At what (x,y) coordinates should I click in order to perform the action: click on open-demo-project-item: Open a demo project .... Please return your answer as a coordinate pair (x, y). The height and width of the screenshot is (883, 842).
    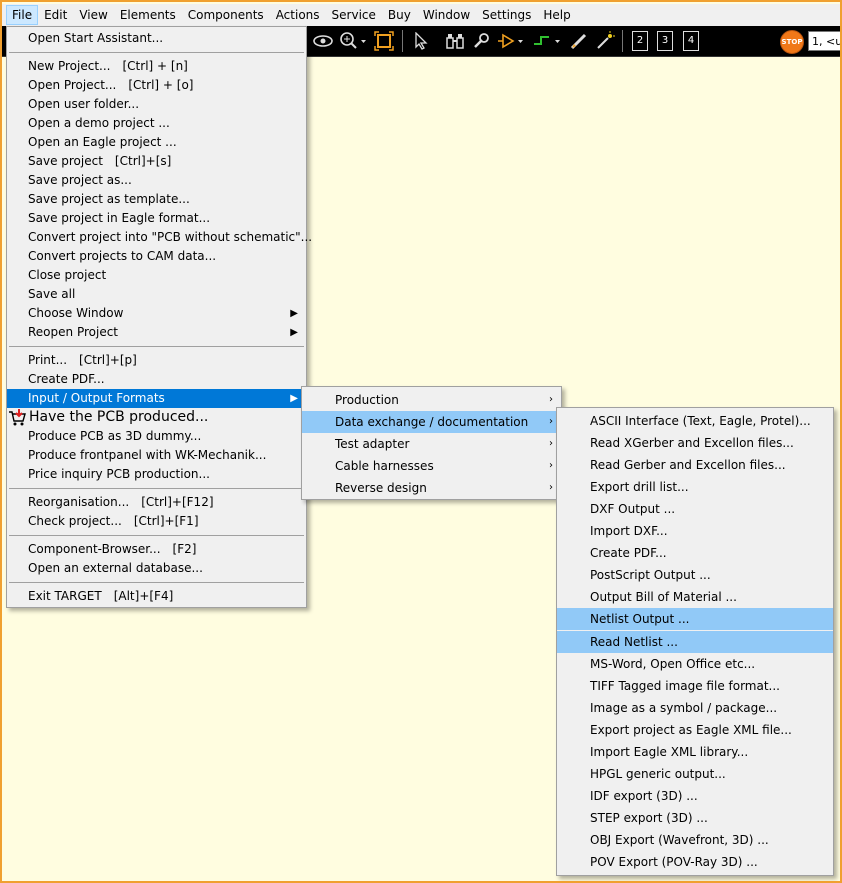
    Looking at the image, I should click on (156, 123).